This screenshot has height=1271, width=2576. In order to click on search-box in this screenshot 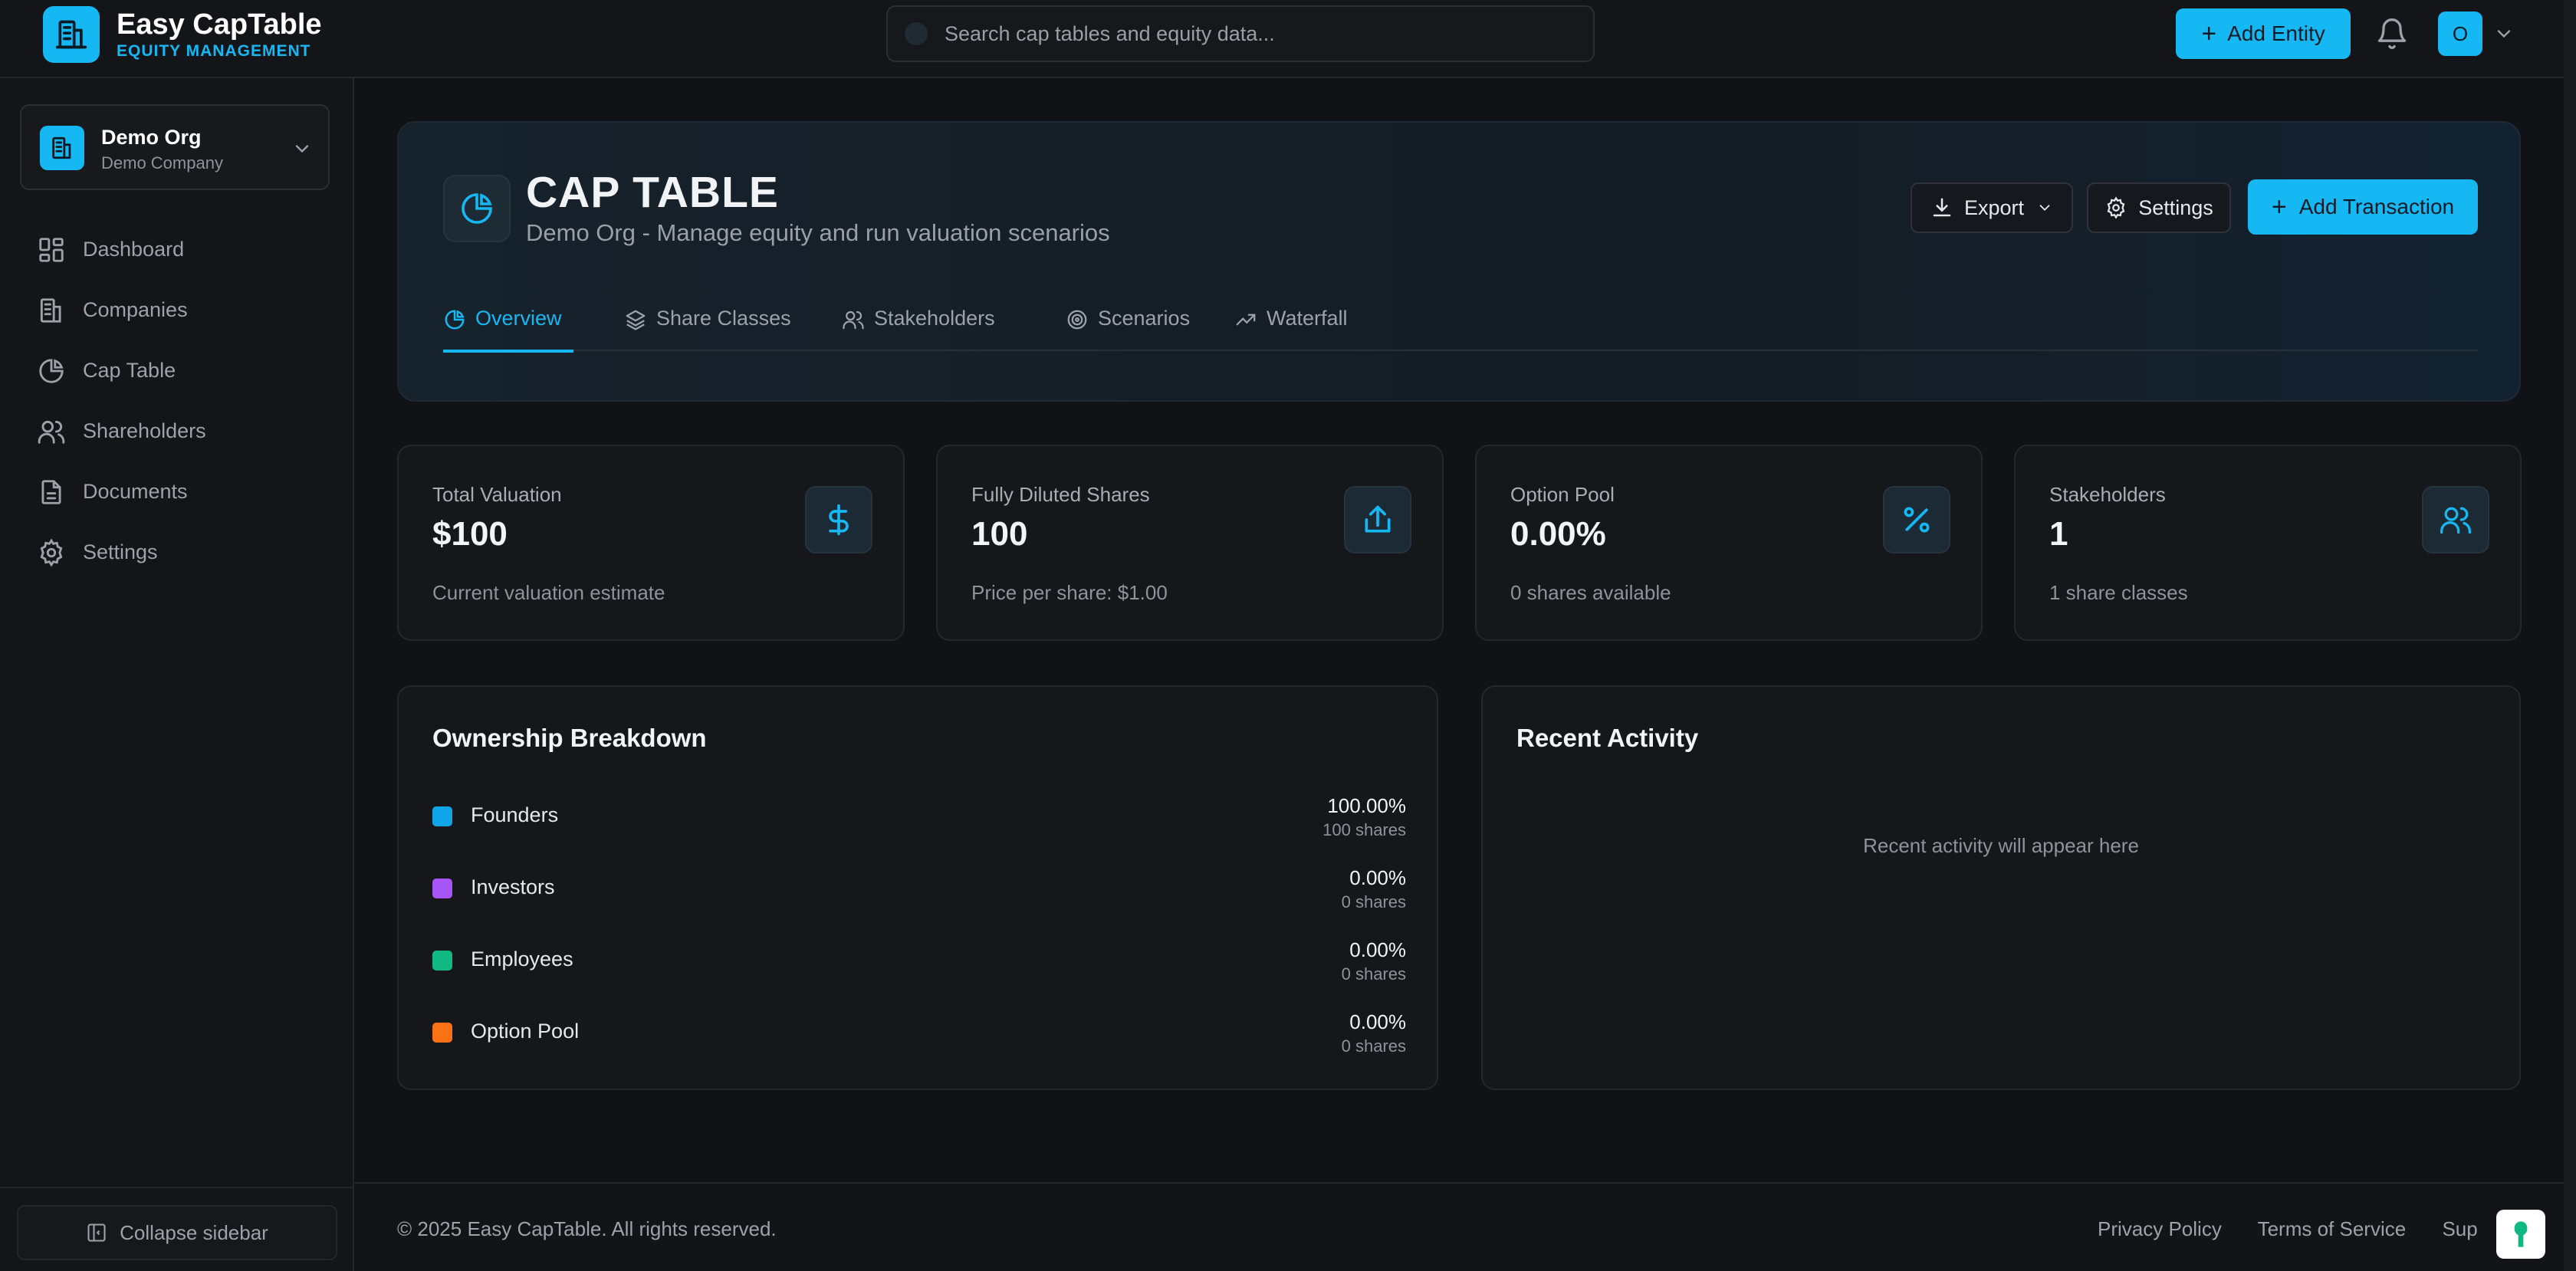, I will do `click(1240, 33)`.